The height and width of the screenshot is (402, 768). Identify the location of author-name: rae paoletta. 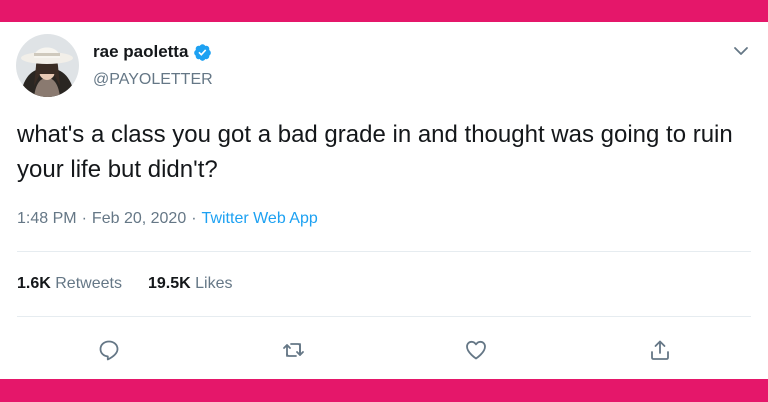
(140, 52).